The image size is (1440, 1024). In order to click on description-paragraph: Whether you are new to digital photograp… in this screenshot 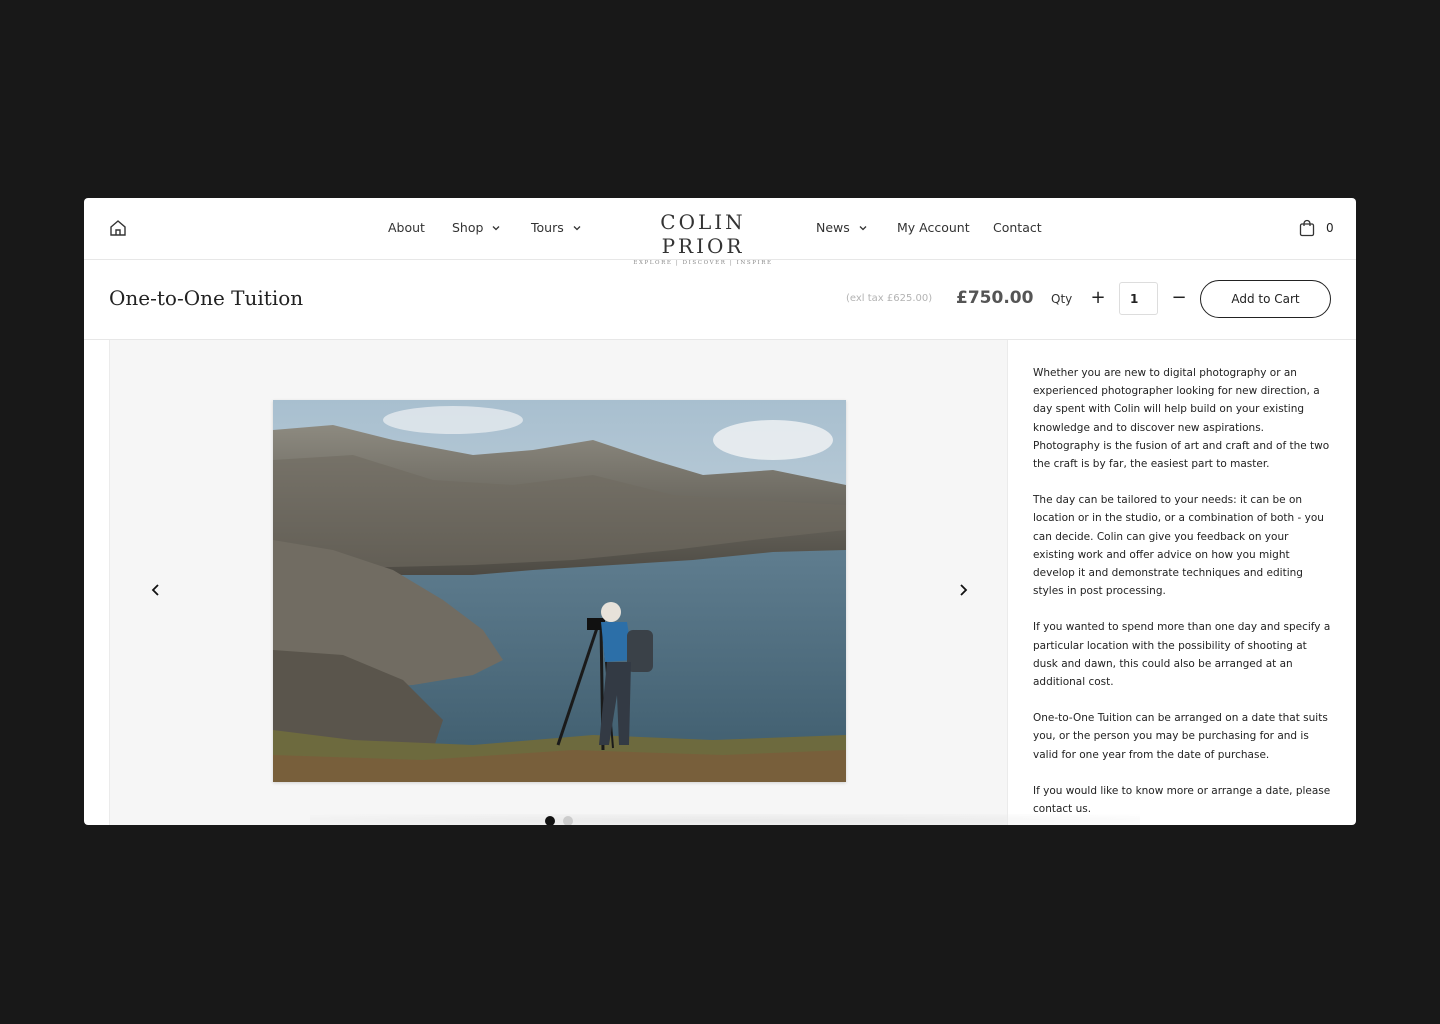, I will do `click(1181, 419)`.